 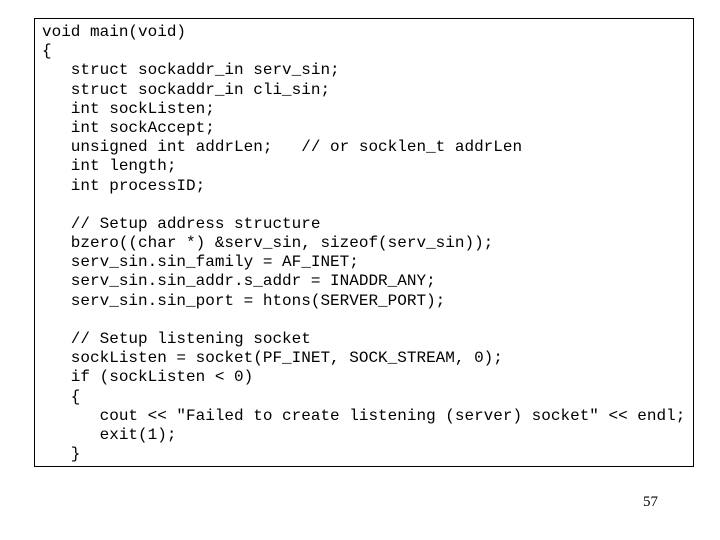 I want to click on code-line: void main(void), so click(x=114, y=32).